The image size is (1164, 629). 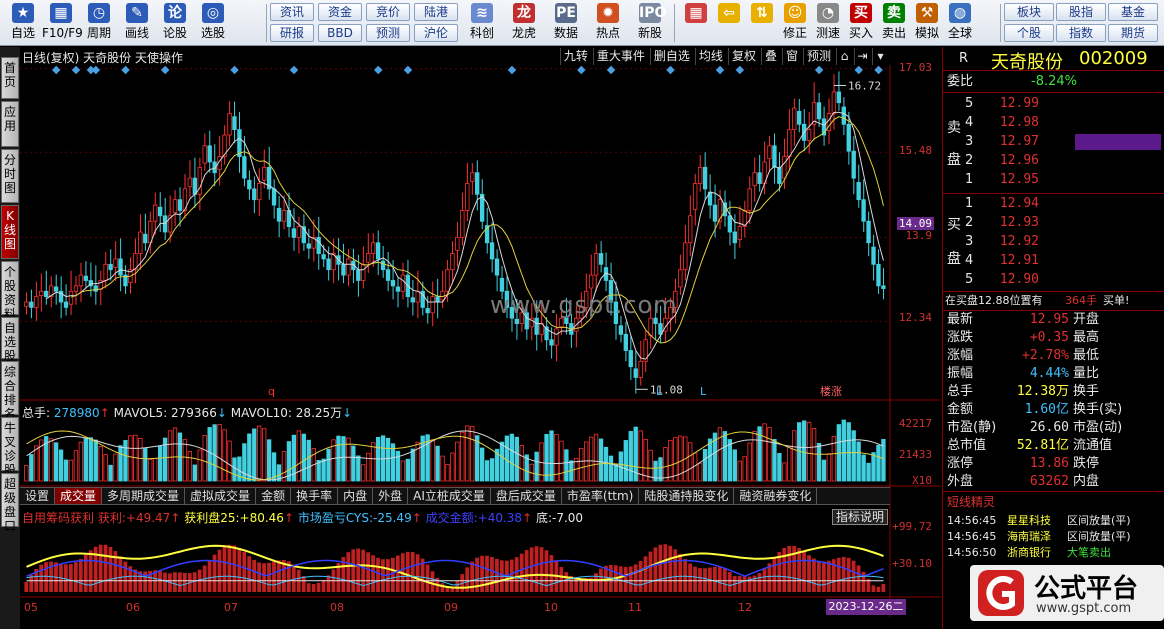 I want to click on toolbar-self-select-button: ★ 自选, so click(x=23, y=23).